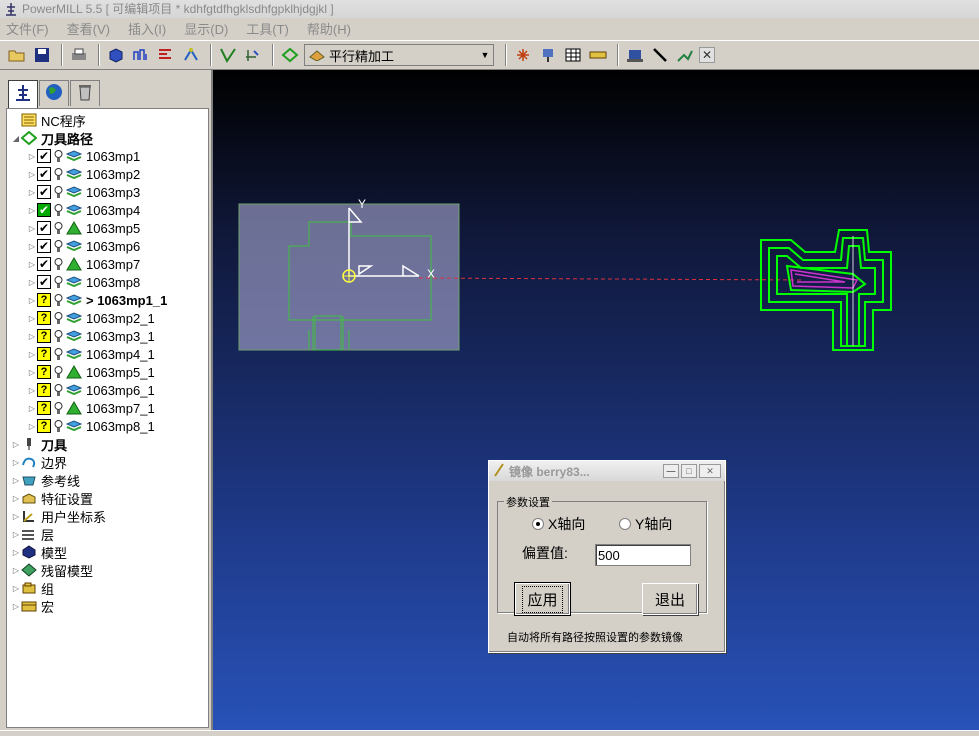 The width and height of the screenshot is (979, 736). I want to click on menu-item: 帮助(H), so click(329, 28).